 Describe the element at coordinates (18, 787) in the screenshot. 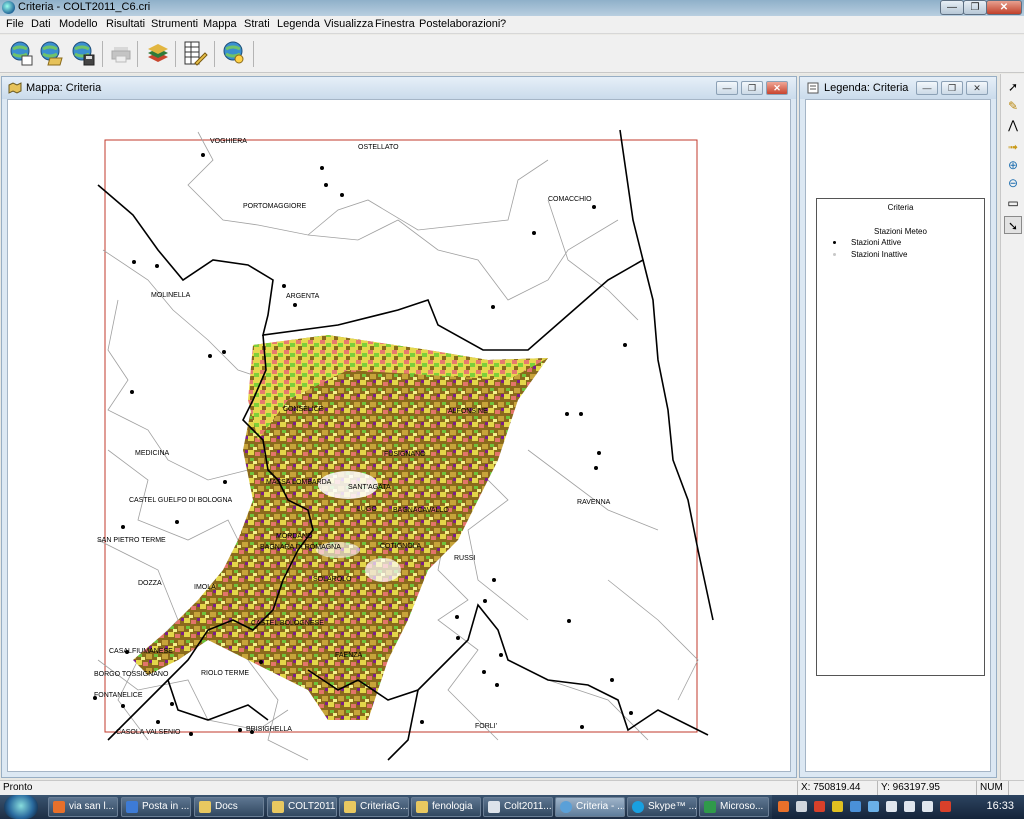

I see `status-text: Pronto` at that location.